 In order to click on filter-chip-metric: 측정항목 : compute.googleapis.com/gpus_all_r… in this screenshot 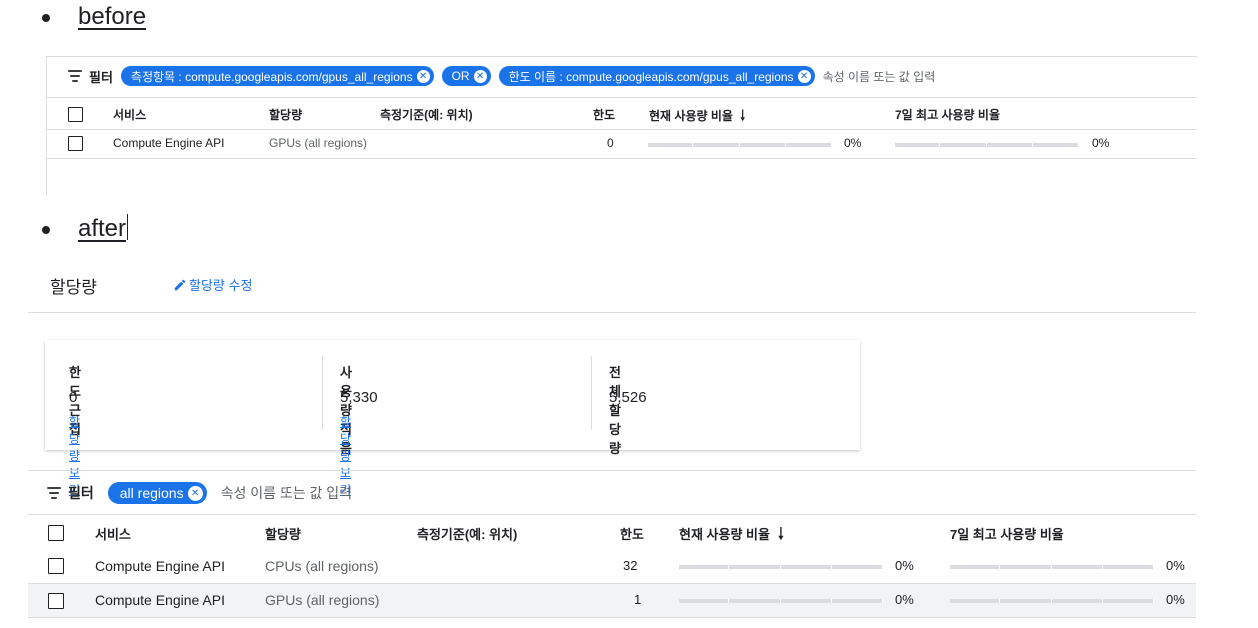, I will do `click(277, 76)`.